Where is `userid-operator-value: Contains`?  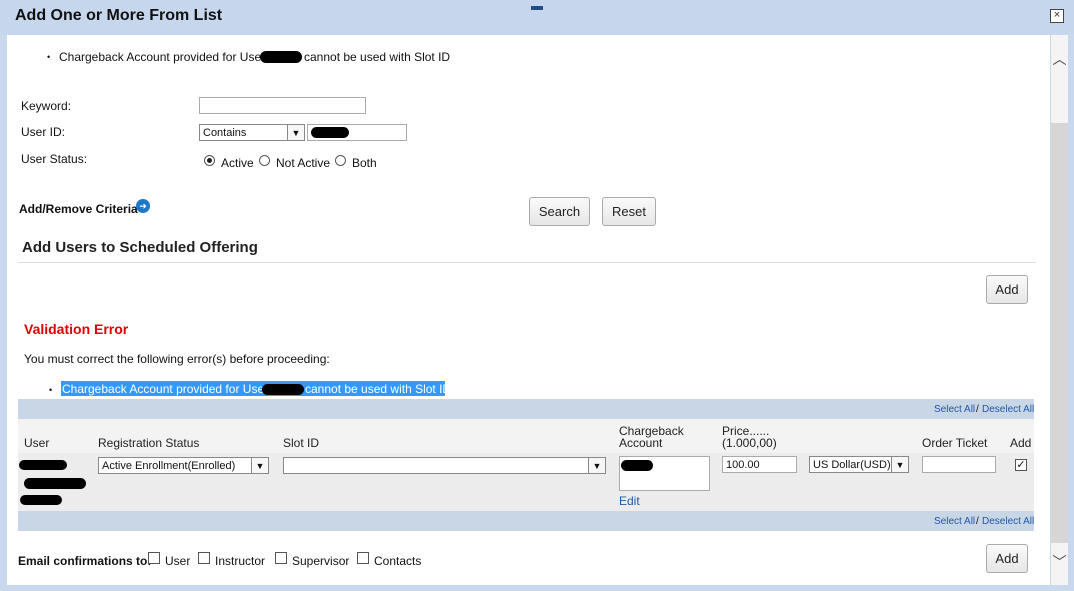
userid-operator-value: Contains is located at coordinates (225, 133).